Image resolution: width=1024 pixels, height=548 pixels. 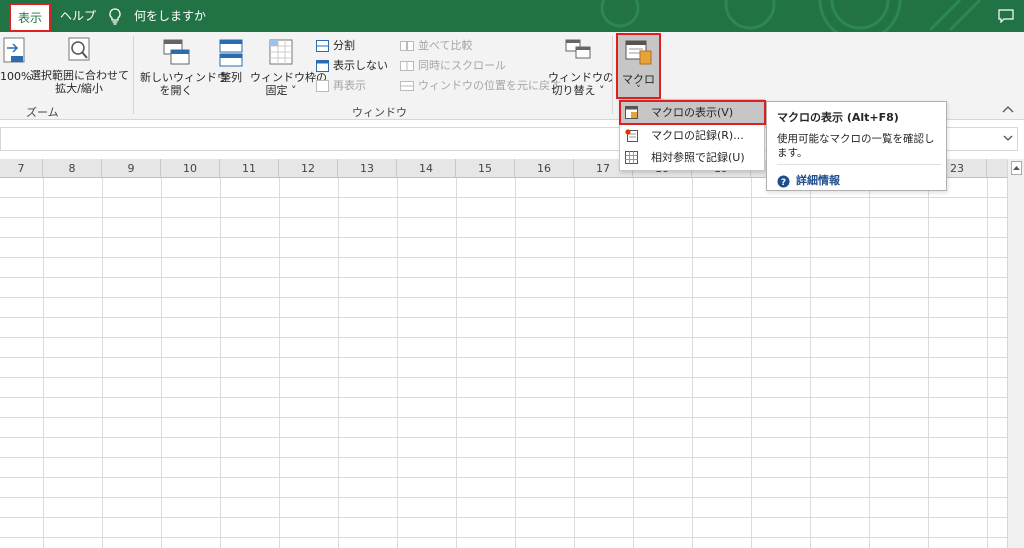 What do you see at coordinates (231, 77) in the screenshot?
I see `arrange-all-label: 整列` at bounding box center [231, 77].